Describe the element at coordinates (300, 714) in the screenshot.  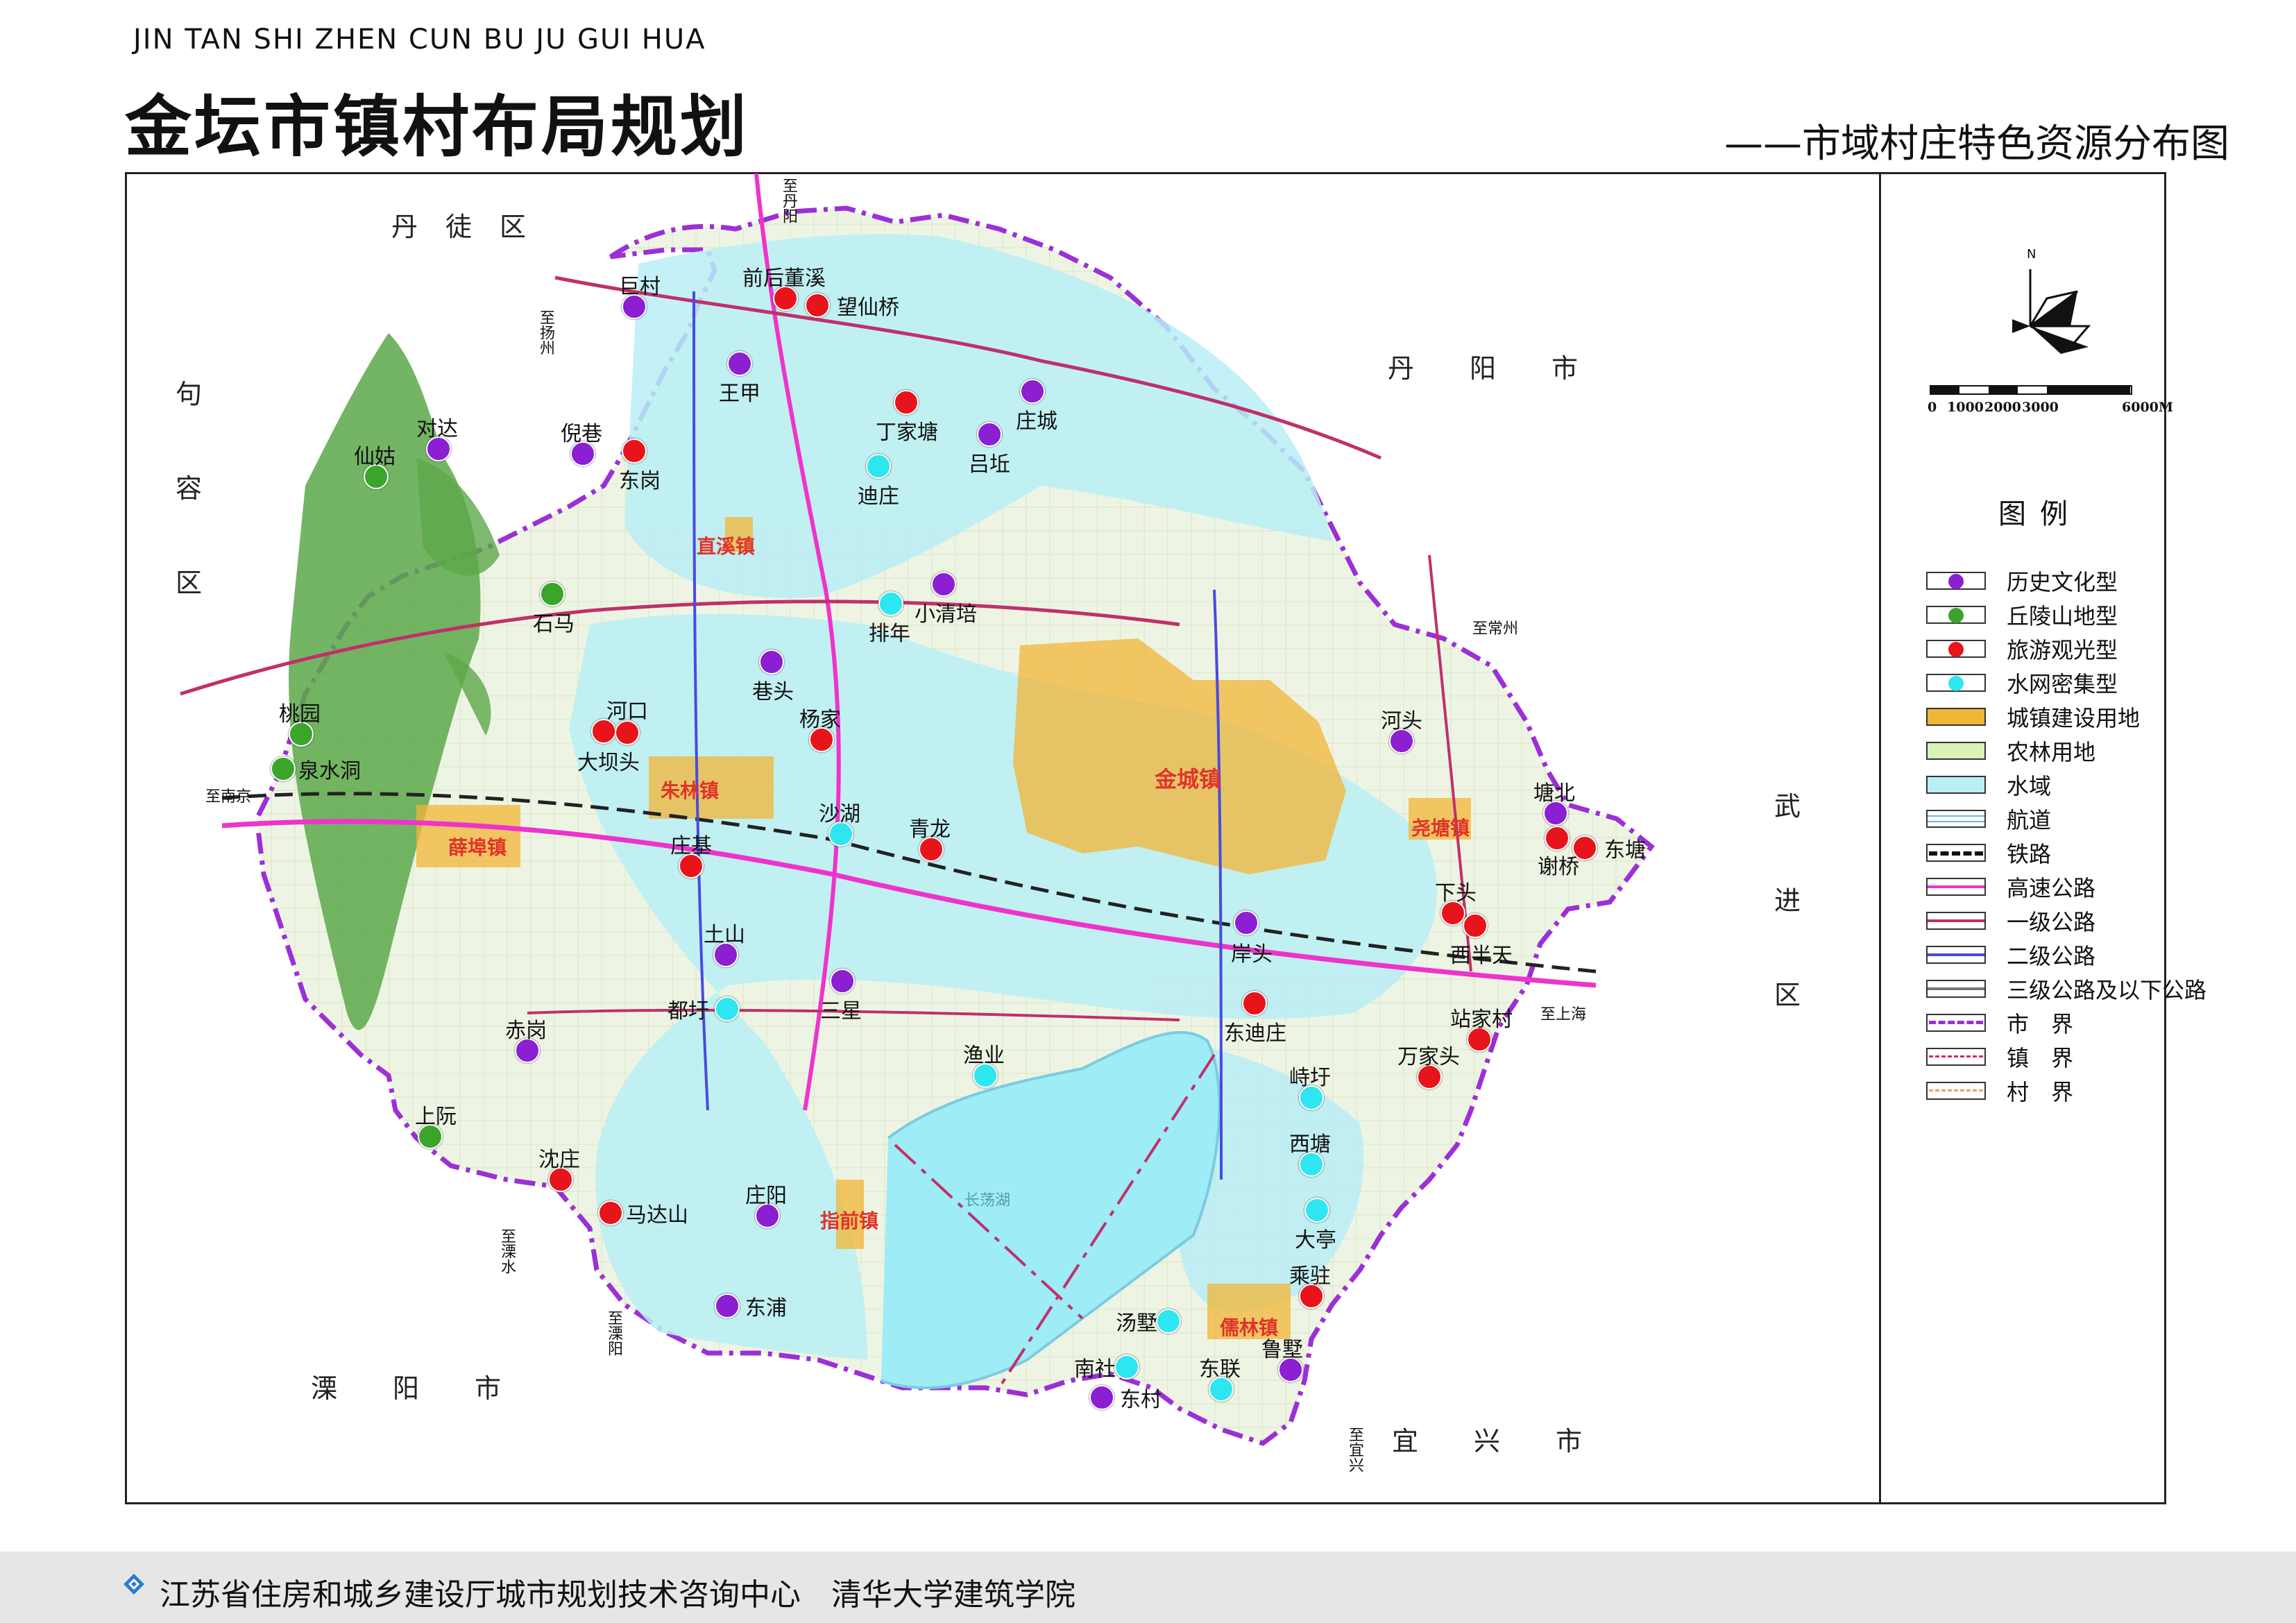
I see `village-label: 桃园` at that location.